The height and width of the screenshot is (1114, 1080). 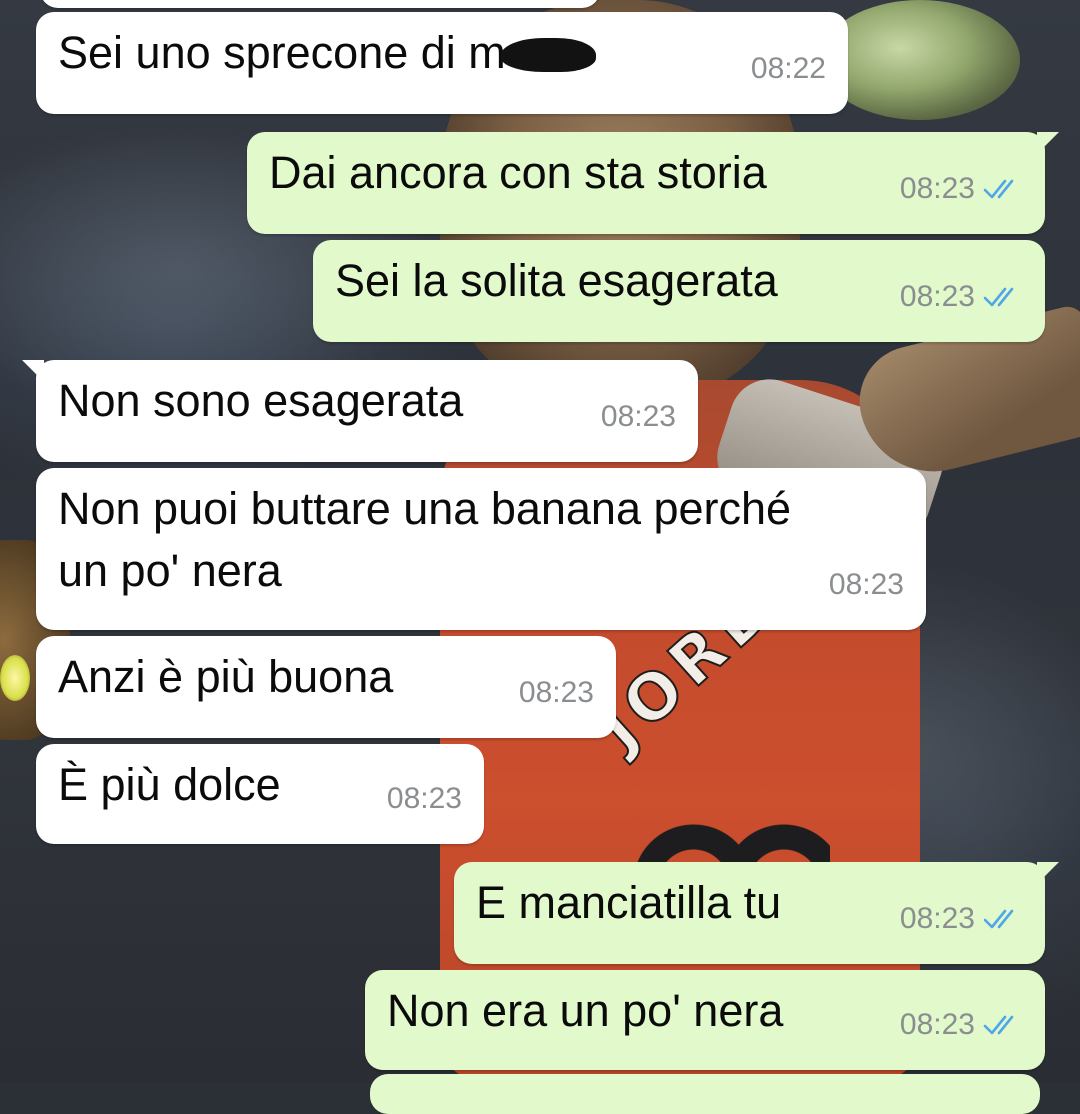 I want to click on message-bubble-incoming: Sei uno sprecone di m 08:22, so click(x=442, y=63).